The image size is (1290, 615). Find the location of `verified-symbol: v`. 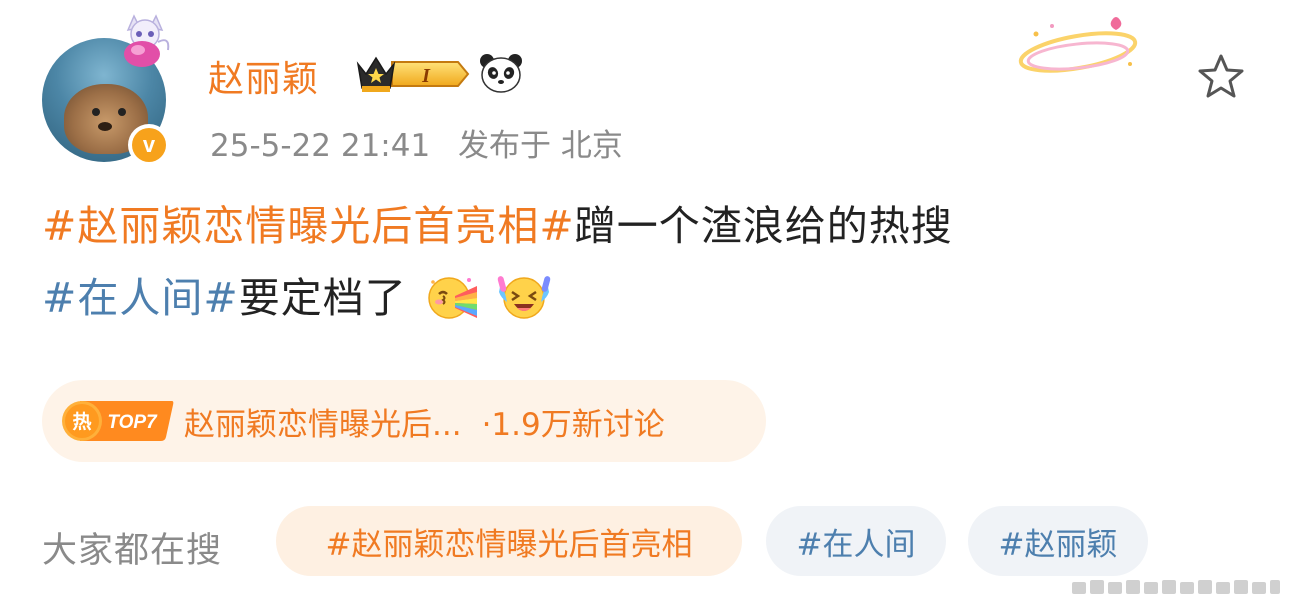

verified-symbol: v is located at coordinates (149, 145).